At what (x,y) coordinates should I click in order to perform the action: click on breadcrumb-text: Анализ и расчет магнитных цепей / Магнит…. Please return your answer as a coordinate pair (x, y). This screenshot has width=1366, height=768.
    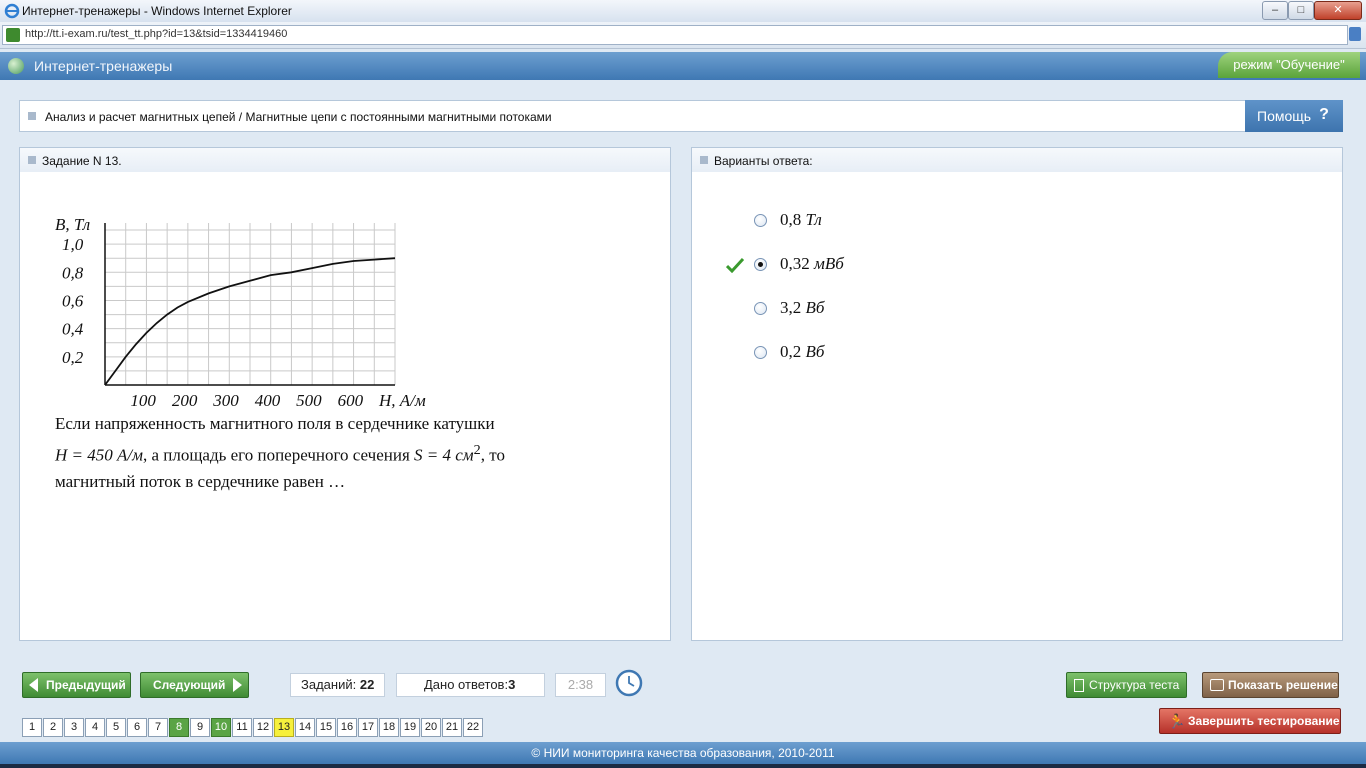
    Looking at the image, I should click on (298, 117).